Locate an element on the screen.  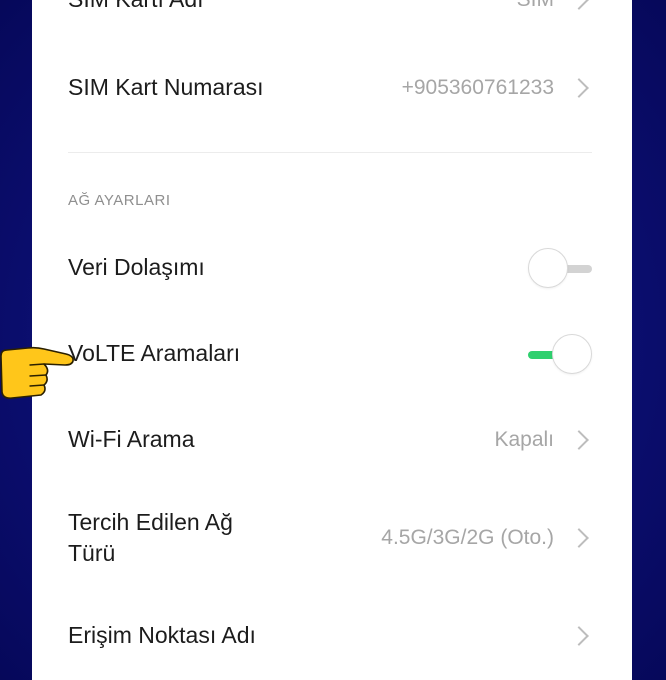
data-roaming-label: Veri Dolaşımı is located at coordinates (136, 267).